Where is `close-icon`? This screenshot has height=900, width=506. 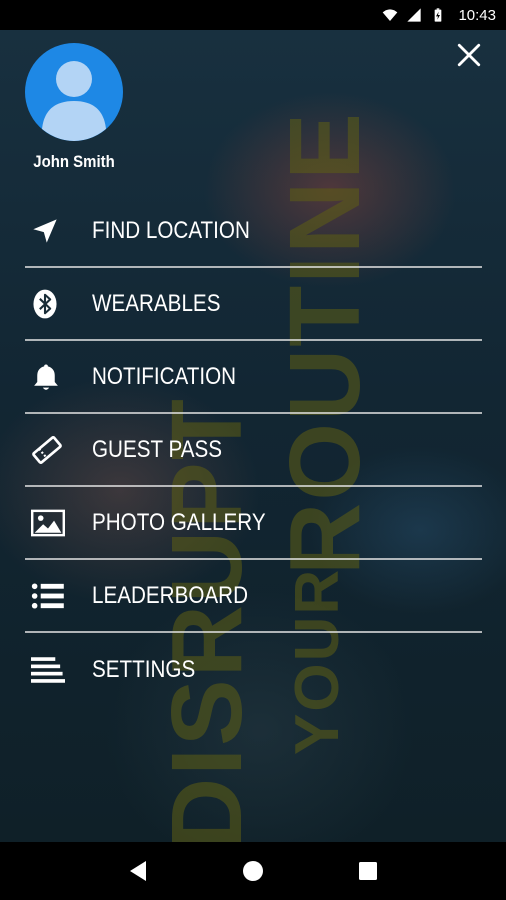 close-icon is located at coordinates (469, 55).